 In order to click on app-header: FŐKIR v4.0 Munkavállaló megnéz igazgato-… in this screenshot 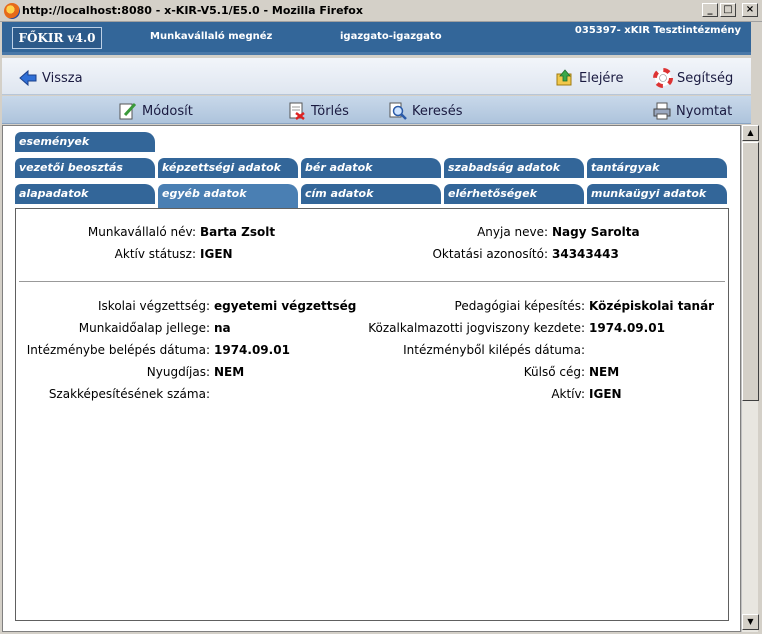, I will do `click(376, 38)`.